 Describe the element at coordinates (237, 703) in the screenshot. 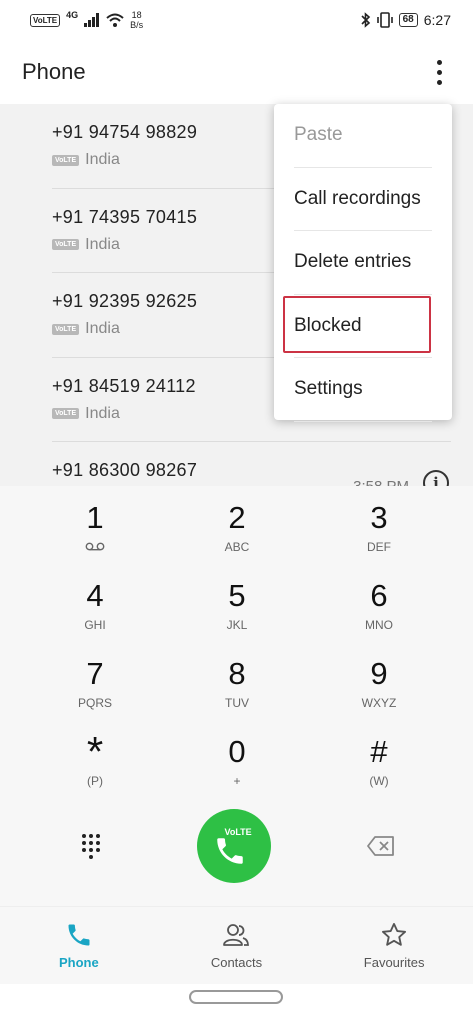

I see `key-letters: TUV` at that location.